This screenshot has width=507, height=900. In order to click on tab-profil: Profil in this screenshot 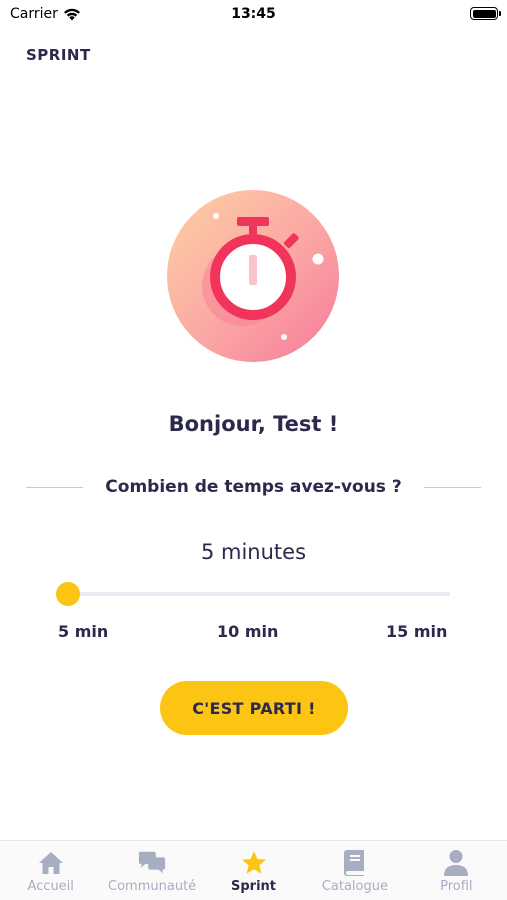, I will do `click(456, 870)`.